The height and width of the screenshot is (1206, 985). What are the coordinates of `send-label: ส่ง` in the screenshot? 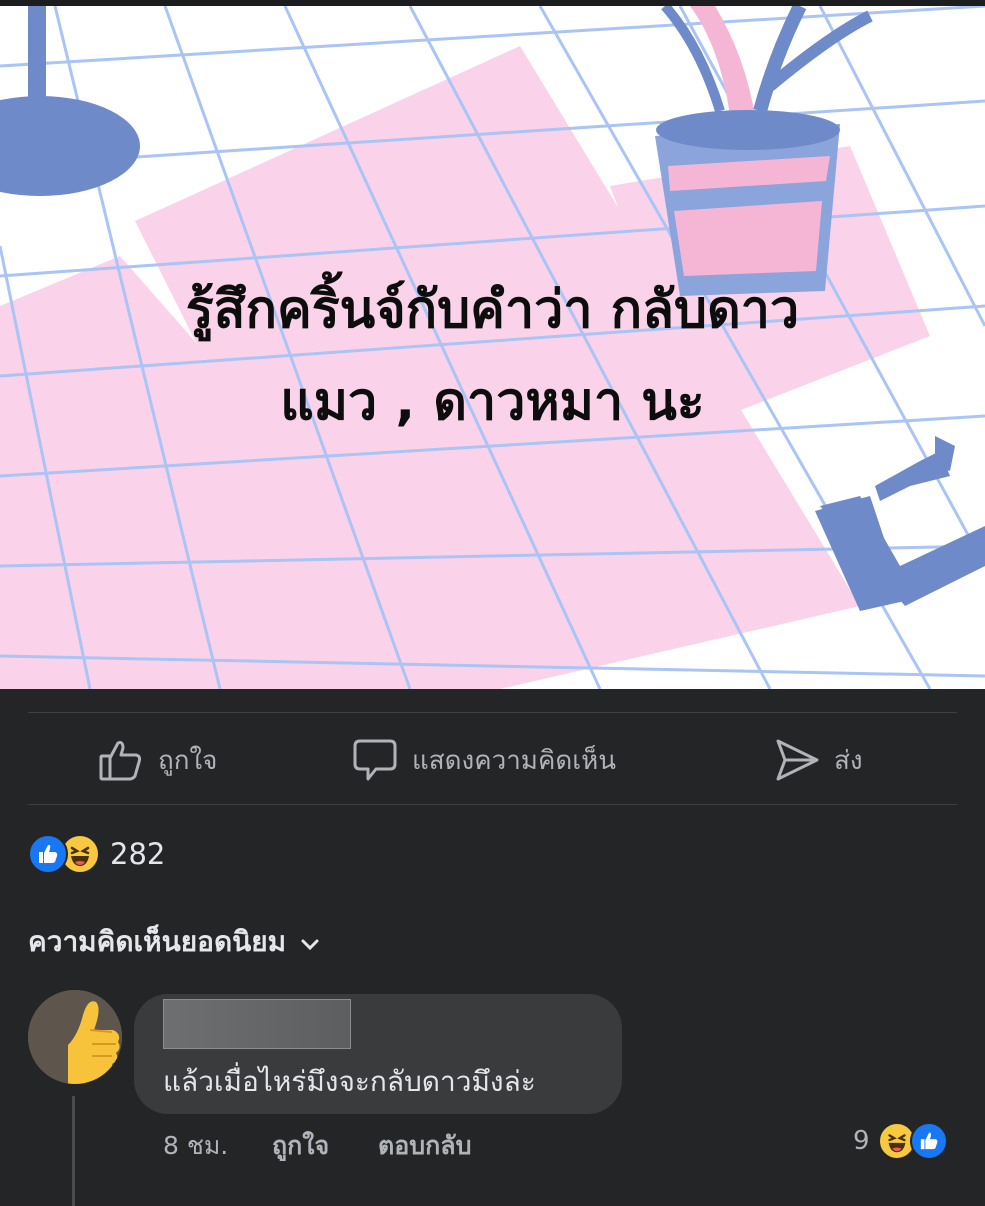 It's located at (848, 760).